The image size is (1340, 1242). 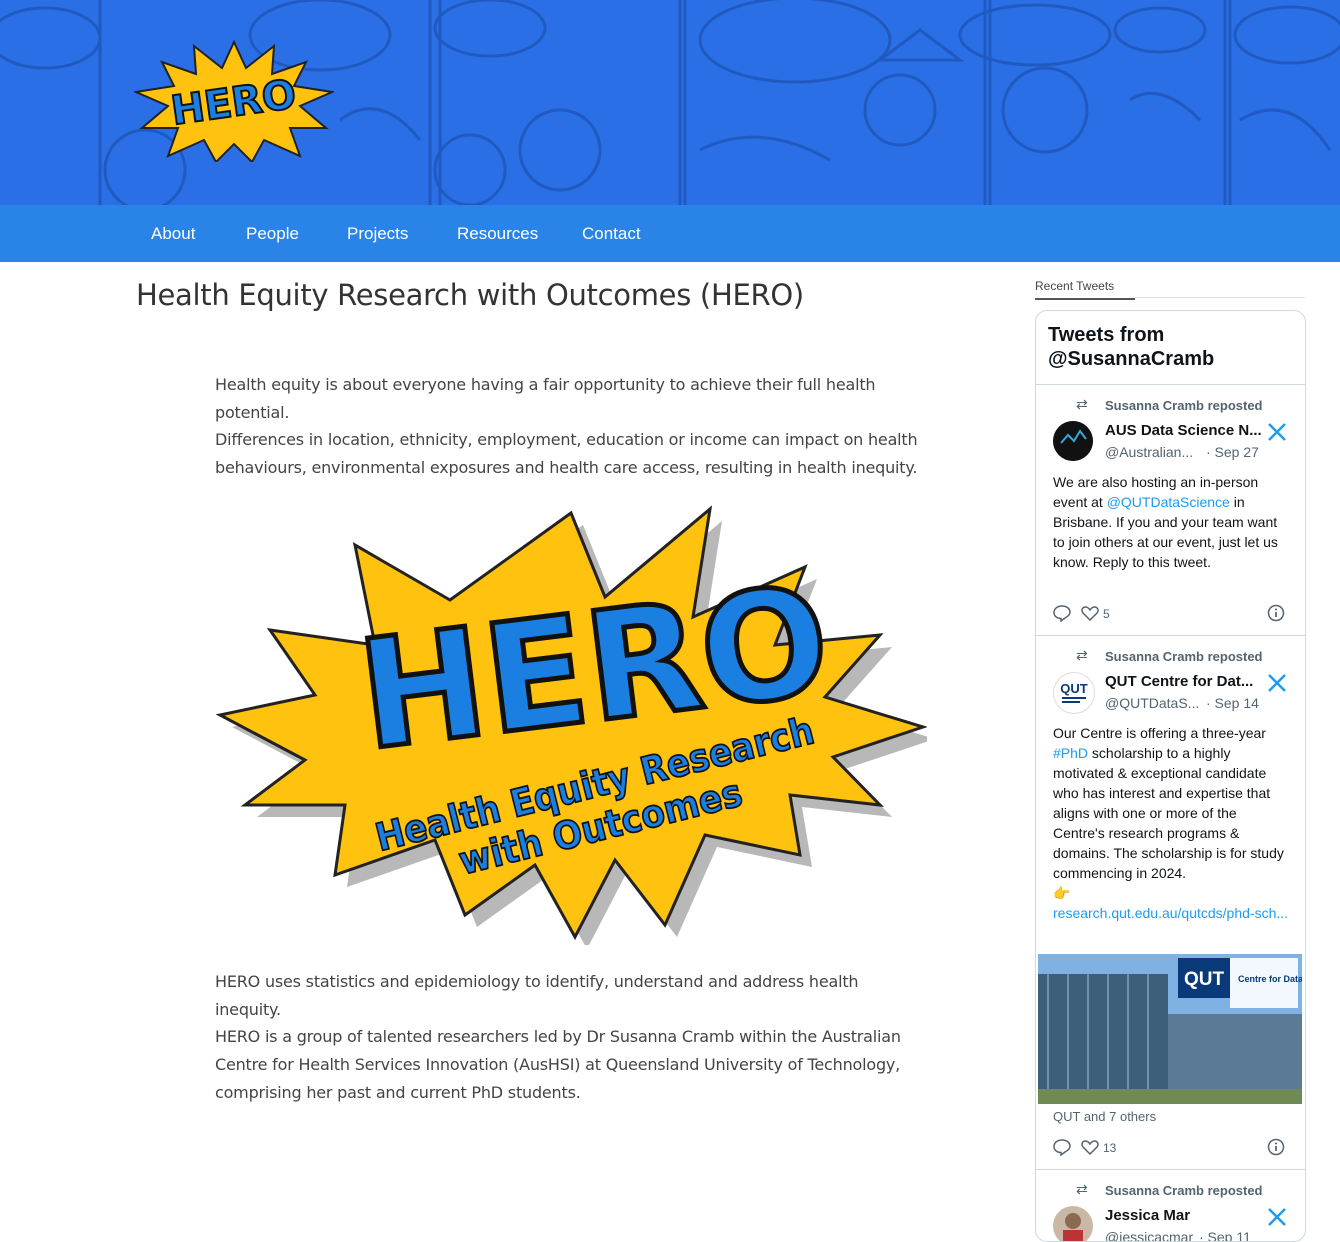 What do you see at coordinates (1149, 1235) in the screenshot?
I see `tweet-author-handle: @jessicacmar` at bounding box center [1149, 1235].